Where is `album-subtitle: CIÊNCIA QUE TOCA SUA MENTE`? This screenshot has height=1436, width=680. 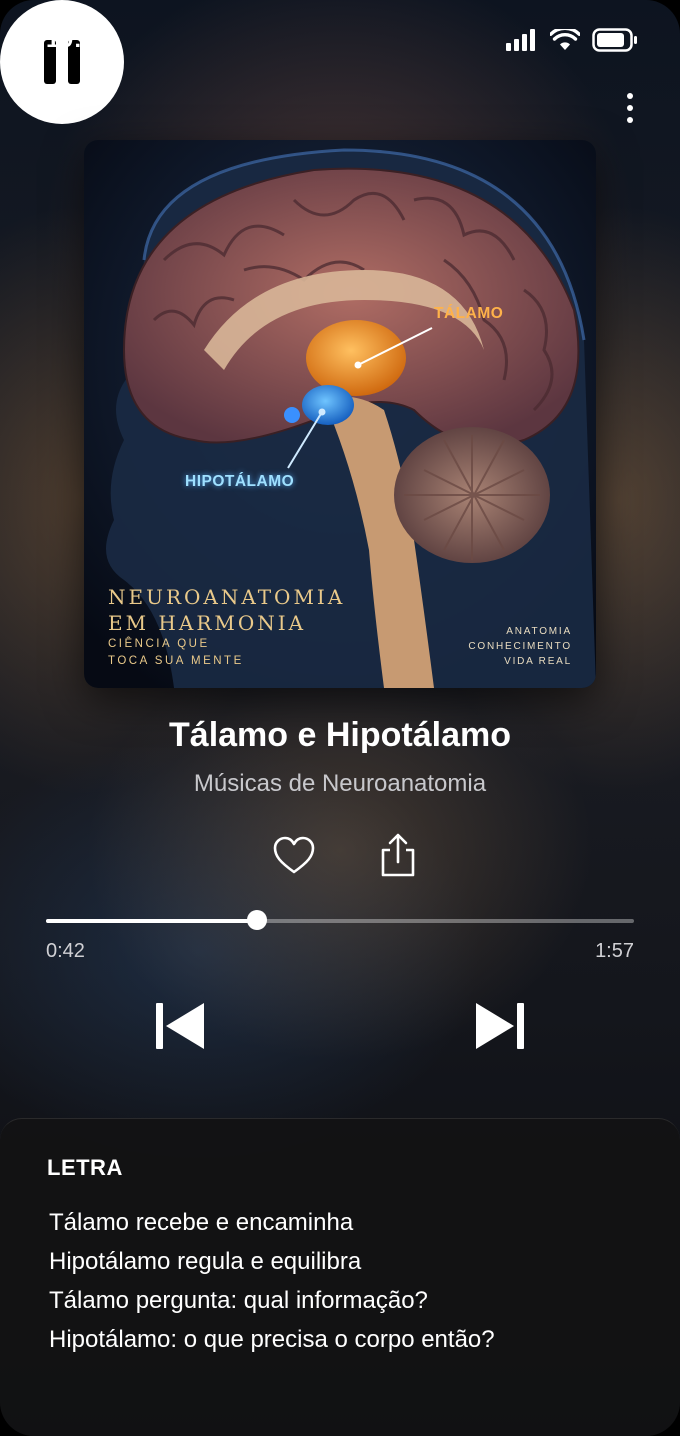
album-subtitle: CIÊNCIA QUE TOCA SUA MENTE is located at coordinates (176, 652).